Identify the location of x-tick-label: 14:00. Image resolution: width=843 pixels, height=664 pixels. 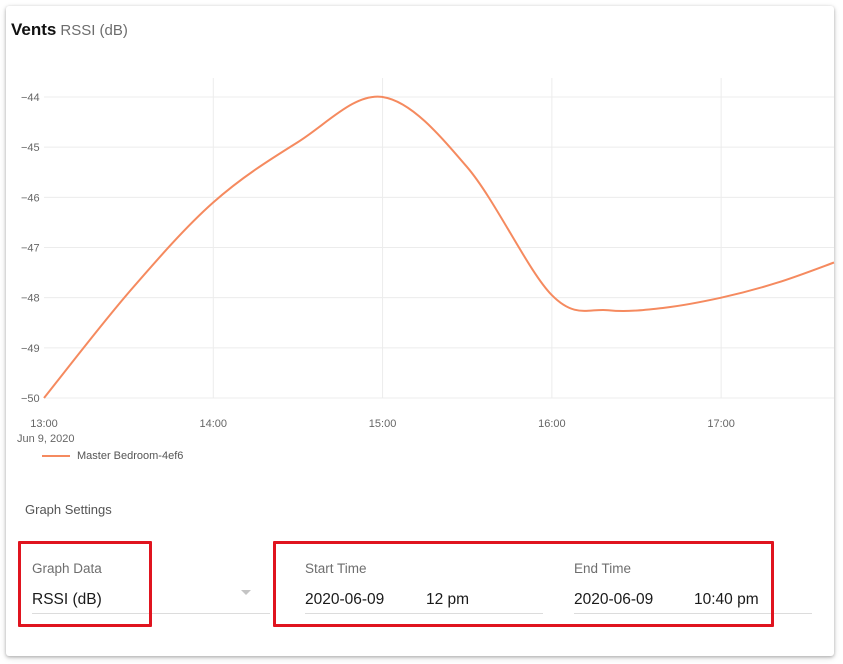
(214, 424).